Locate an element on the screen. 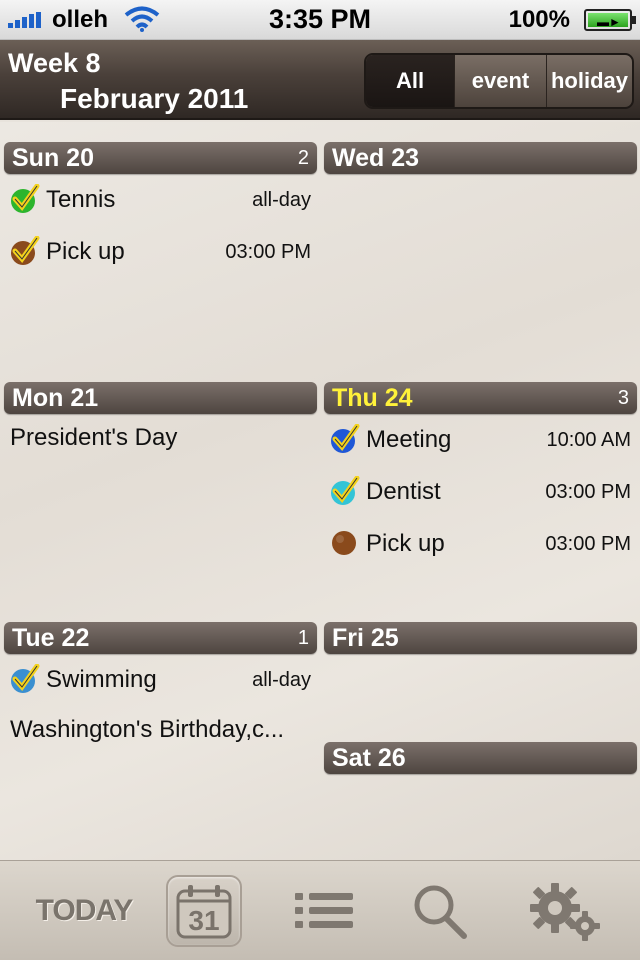  today-label: TODAY is located at coordinates (84, 910).